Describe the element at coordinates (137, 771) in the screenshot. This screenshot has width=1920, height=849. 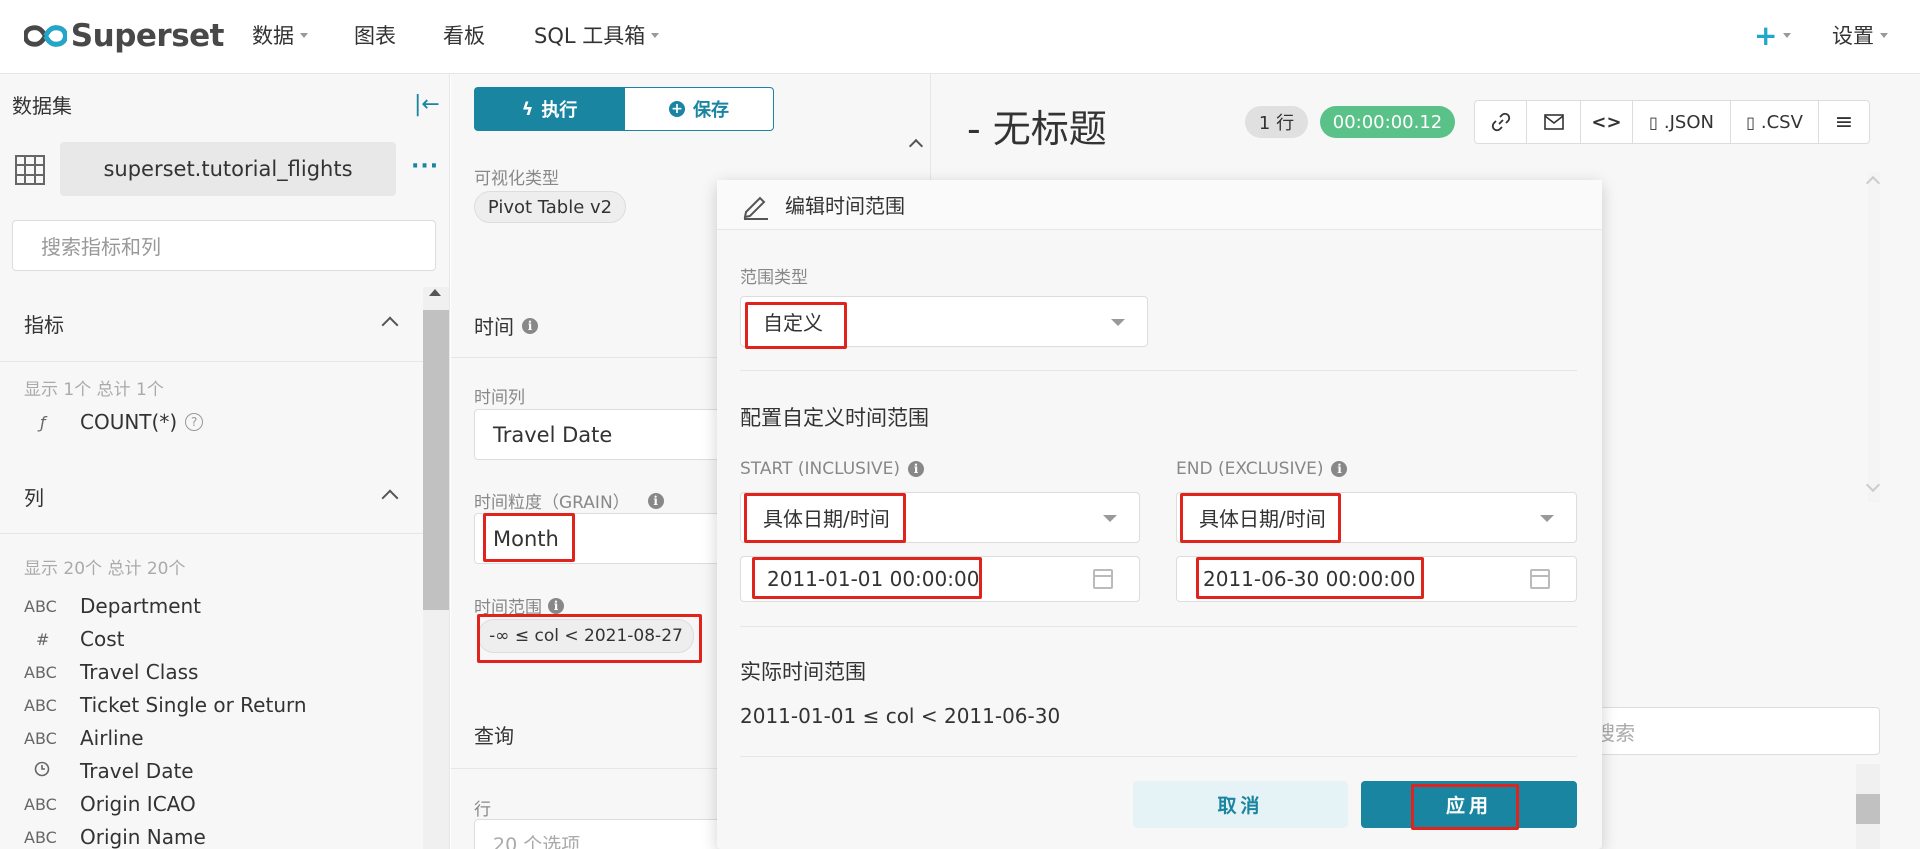
I see `column-name: Travel Date` at that location.